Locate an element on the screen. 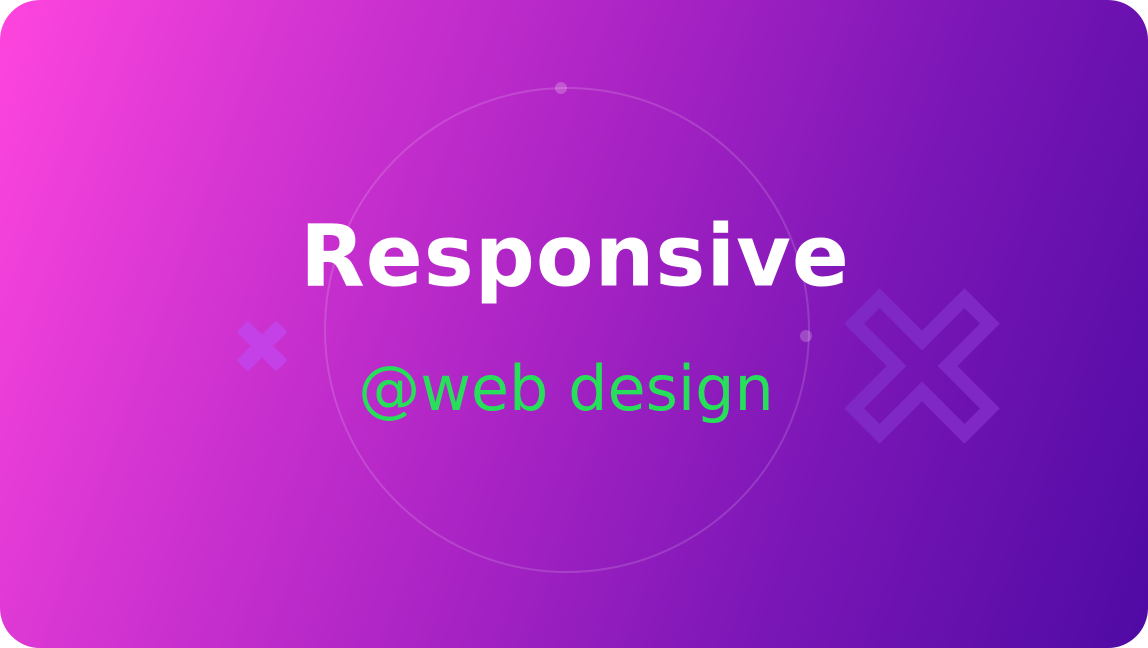 This screenshot has height=648, width=1148. banner-subtitle: @web design is located at coordinates (566, 388).